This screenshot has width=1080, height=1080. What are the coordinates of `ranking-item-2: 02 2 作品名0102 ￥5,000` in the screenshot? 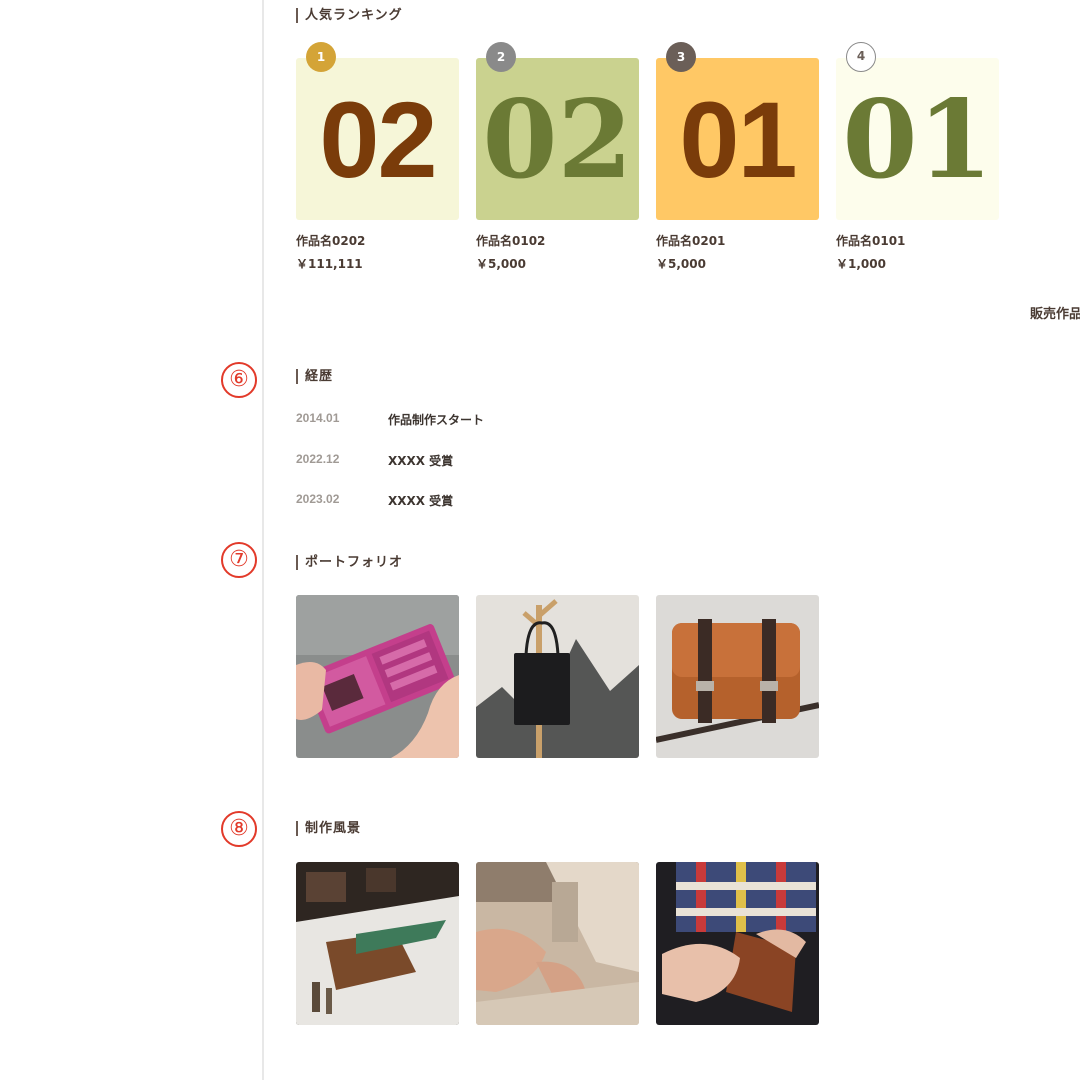 It's located at (557, 156).